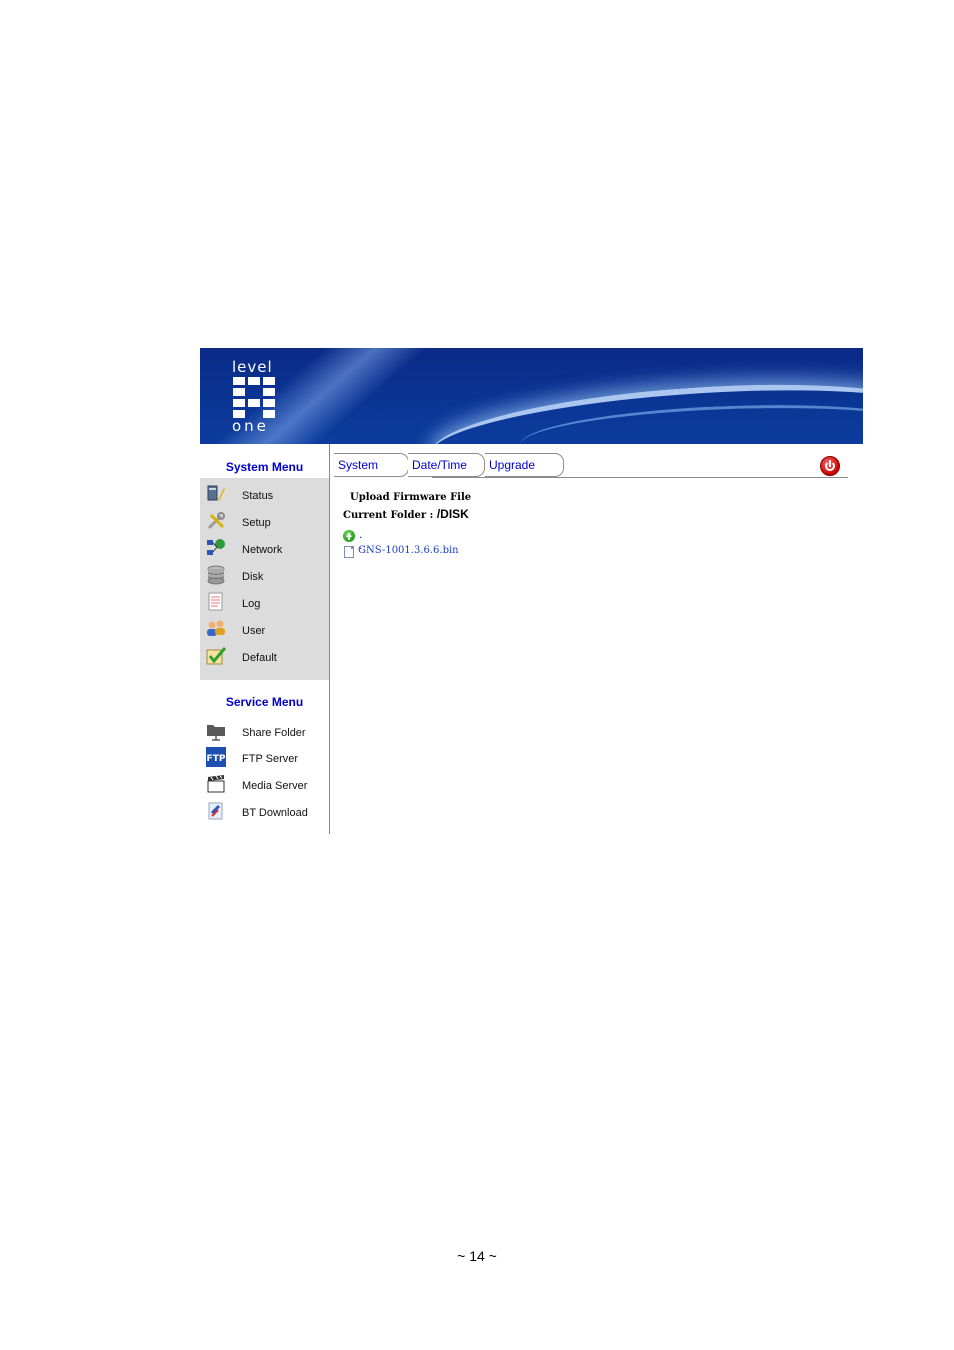 The image size is (954, 1350). I want to click on sidebar-item-label: Media Server, so click(275, 786).